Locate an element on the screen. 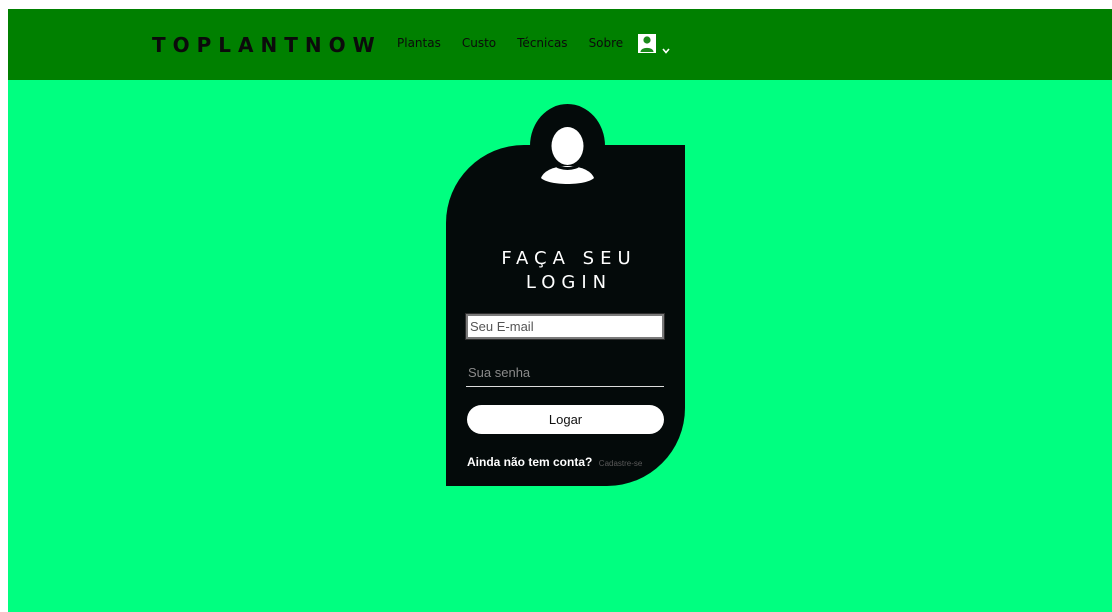 This screenshot has height=612, width=1112. brand-logo: TOPLANTNOW is located at coordinates (267, 45).